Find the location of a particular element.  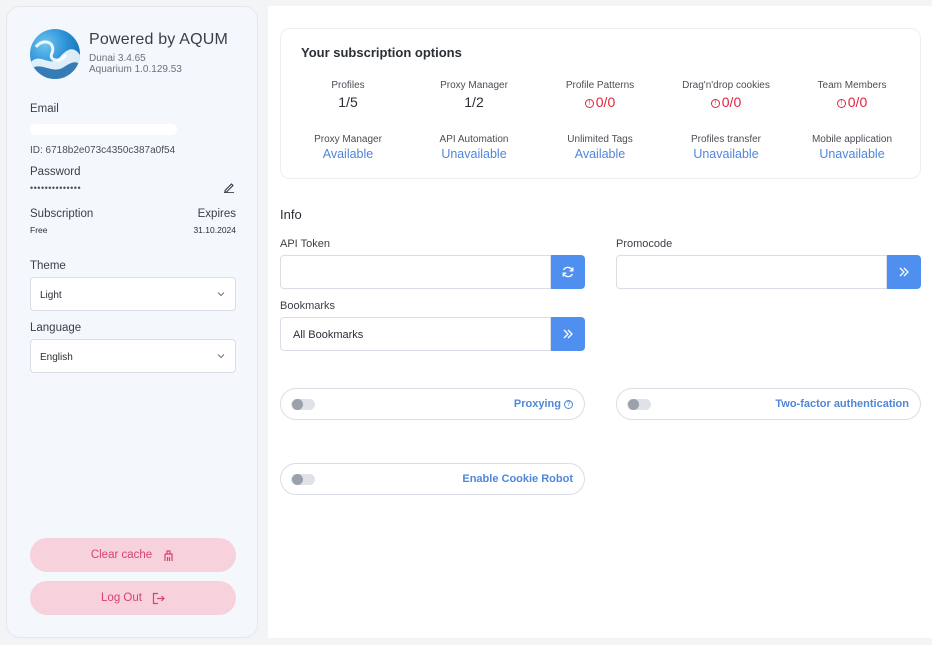

open-bookmarks-button is located at coordinates (568, 334).